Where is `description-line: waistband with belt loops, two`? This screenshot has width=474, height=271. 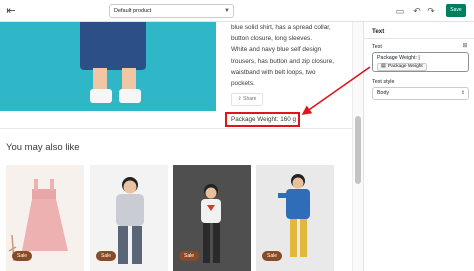
description-line: waistband with belt loops, two is located at coordinates (273, 72).